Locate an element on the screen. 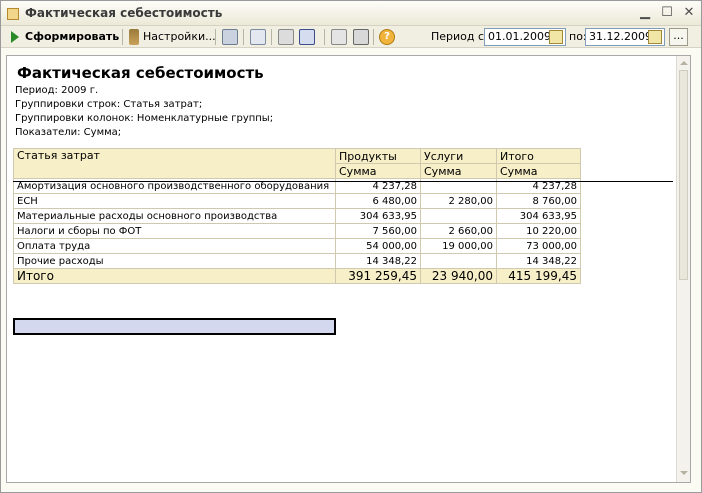  subheader-total-sum: Сумма is located at coordinates (538, 171).